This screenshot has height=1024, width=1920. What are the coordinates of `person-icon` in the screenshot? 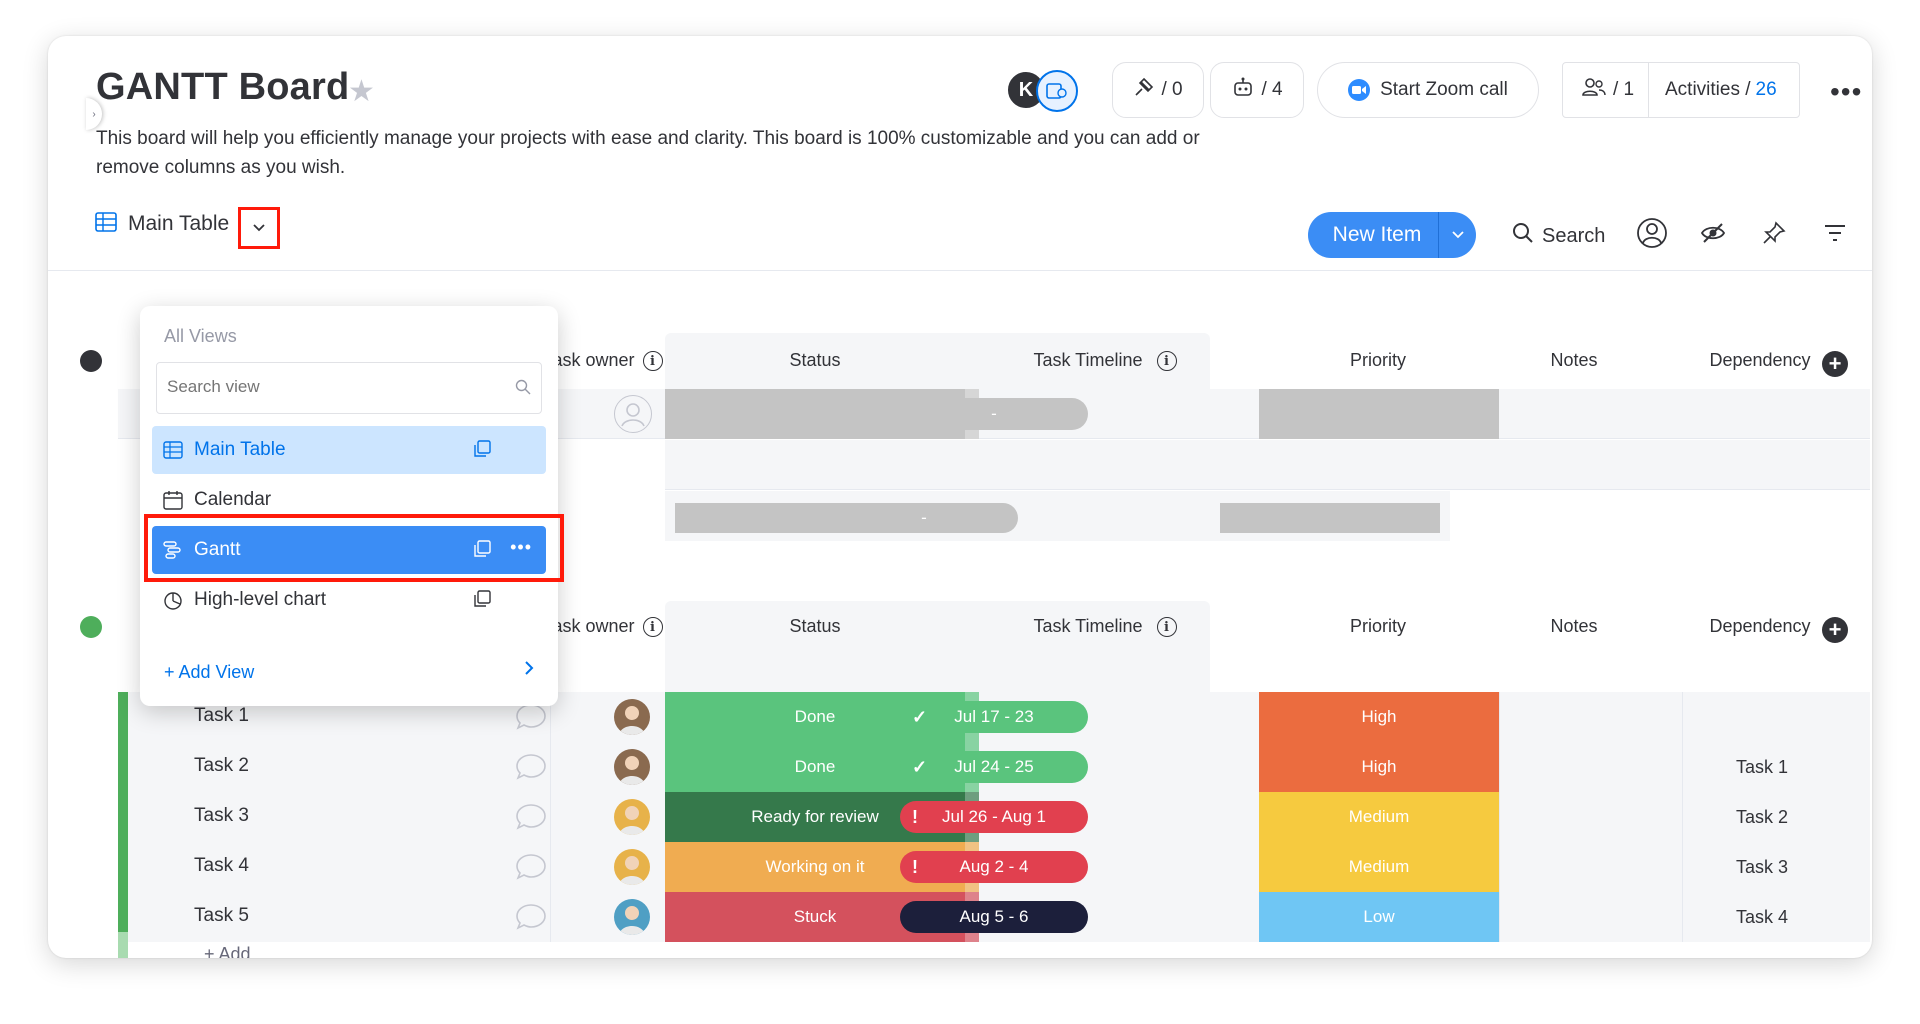 It's located at (1652, 236).